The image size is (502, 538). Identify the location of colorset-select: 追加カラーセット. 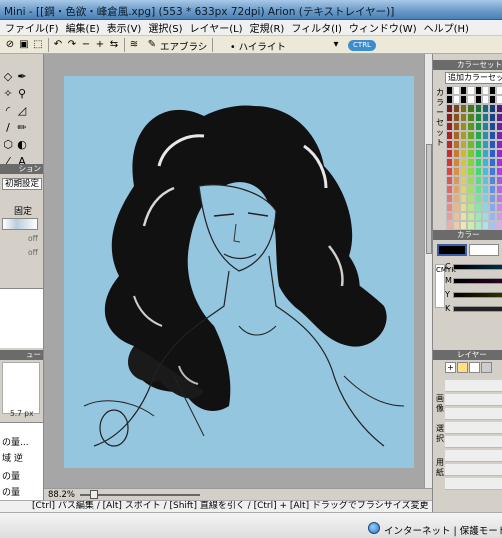
(473, 78).